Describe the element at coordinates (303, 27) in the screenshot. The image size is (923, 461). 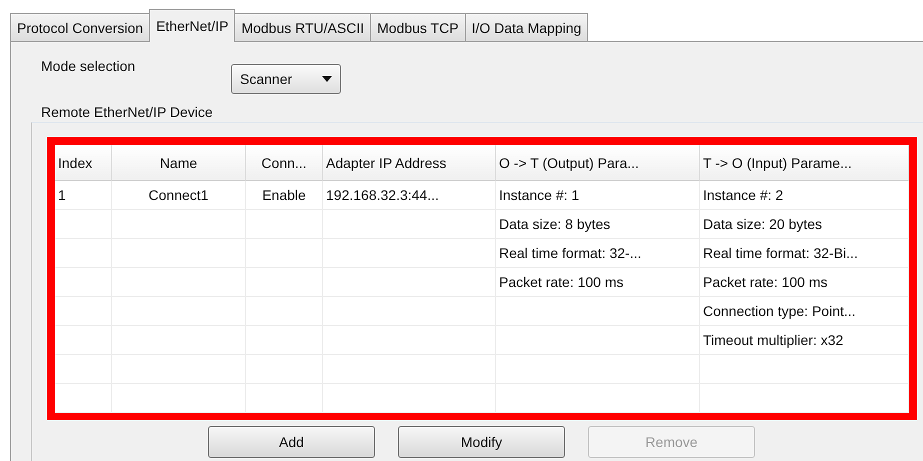
I see `tab: Modbus RTU/ASCII` at that location.